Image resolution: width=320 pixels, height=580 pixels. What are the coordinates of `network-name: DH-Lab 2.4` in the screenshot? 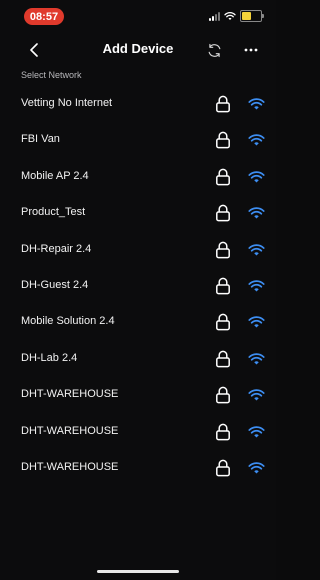 It's located at (49, 357).